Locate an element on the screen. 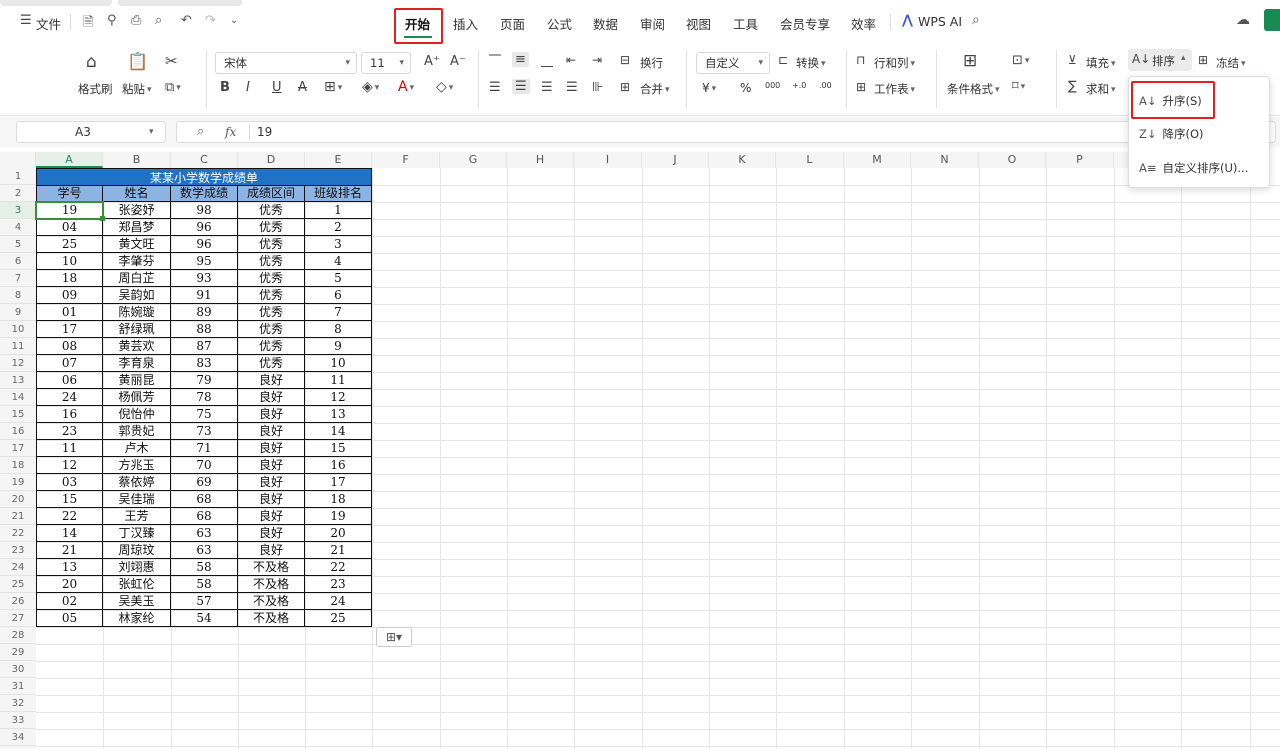 This screenshot has height=749, width=1280. table-cell: 张姿妤 is located at coordinates (137, 210).